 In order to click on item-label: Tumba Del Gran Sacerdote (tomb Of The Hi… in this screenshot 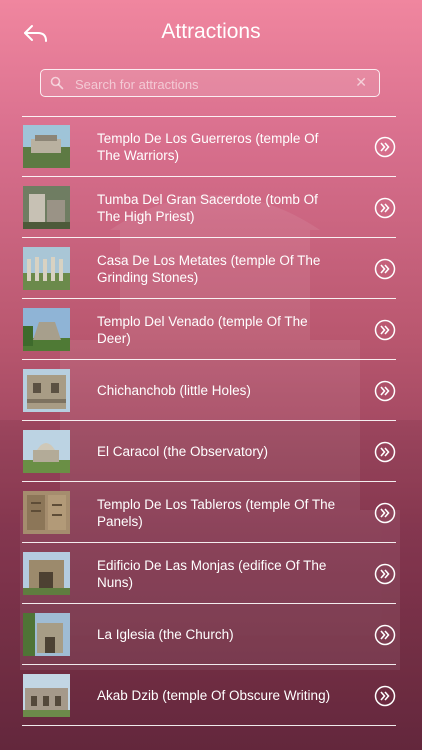, I will do `click(207, 207)`.